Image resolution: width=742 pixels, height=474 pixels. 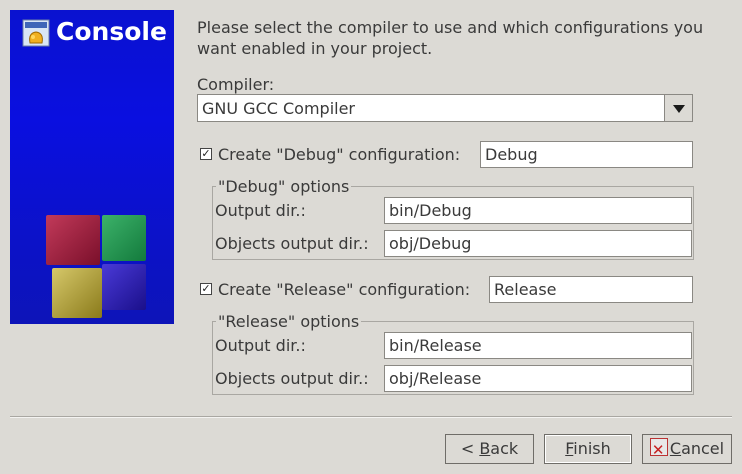 What do you see at coordinates (292, 243) in the screenshot?
I see `debug-objects-label: Objects output dir.:` at bounding box center [292, 243].